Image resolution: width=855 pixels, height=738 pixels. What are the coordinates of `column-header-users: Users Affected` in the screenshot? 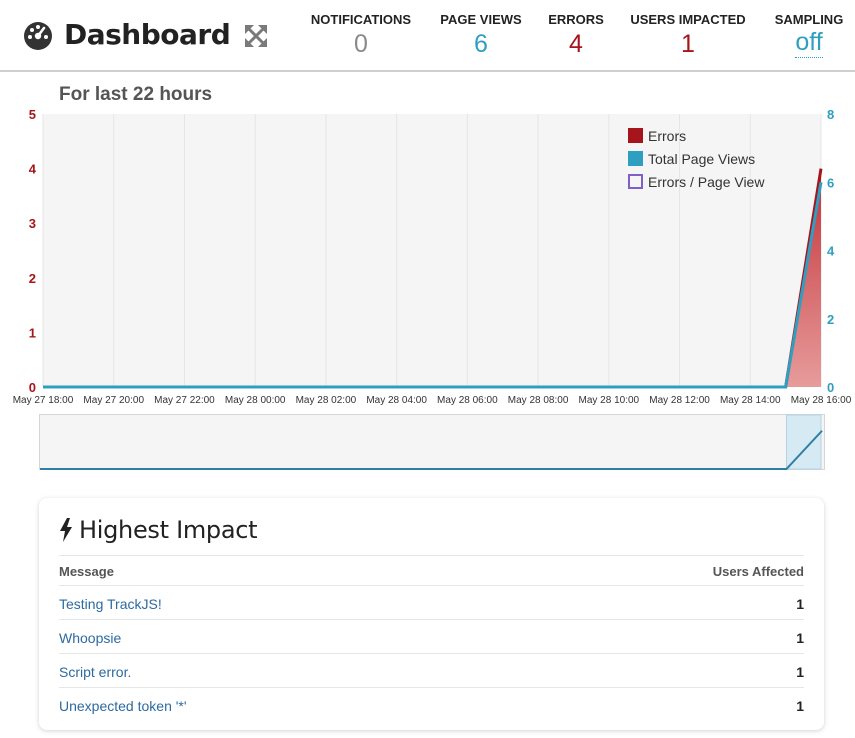 It's located at (758, 571).